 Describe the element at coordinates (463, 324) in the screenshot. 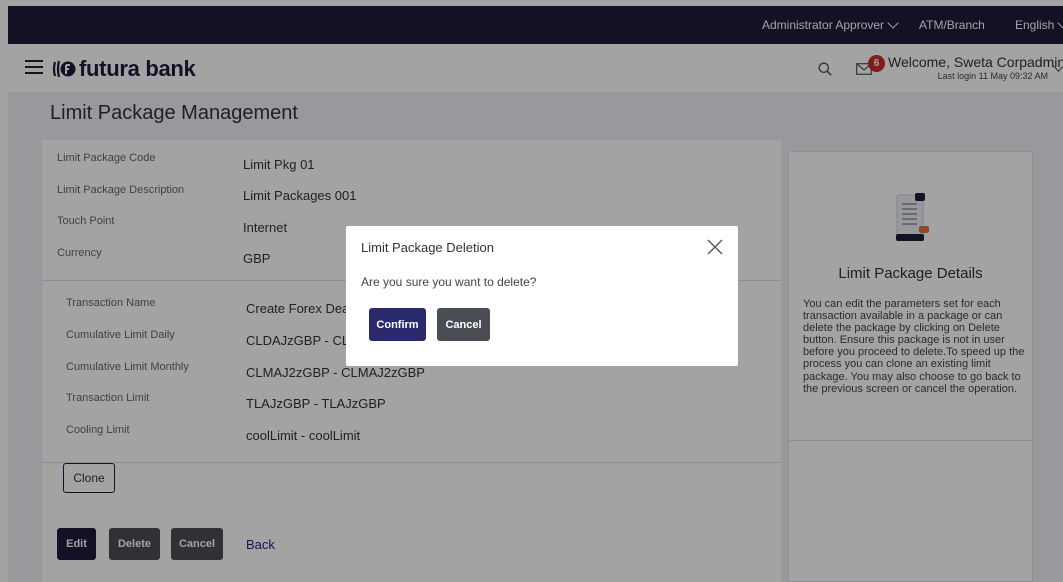

I see `dialog-cancel-button: Cancel` at that location.